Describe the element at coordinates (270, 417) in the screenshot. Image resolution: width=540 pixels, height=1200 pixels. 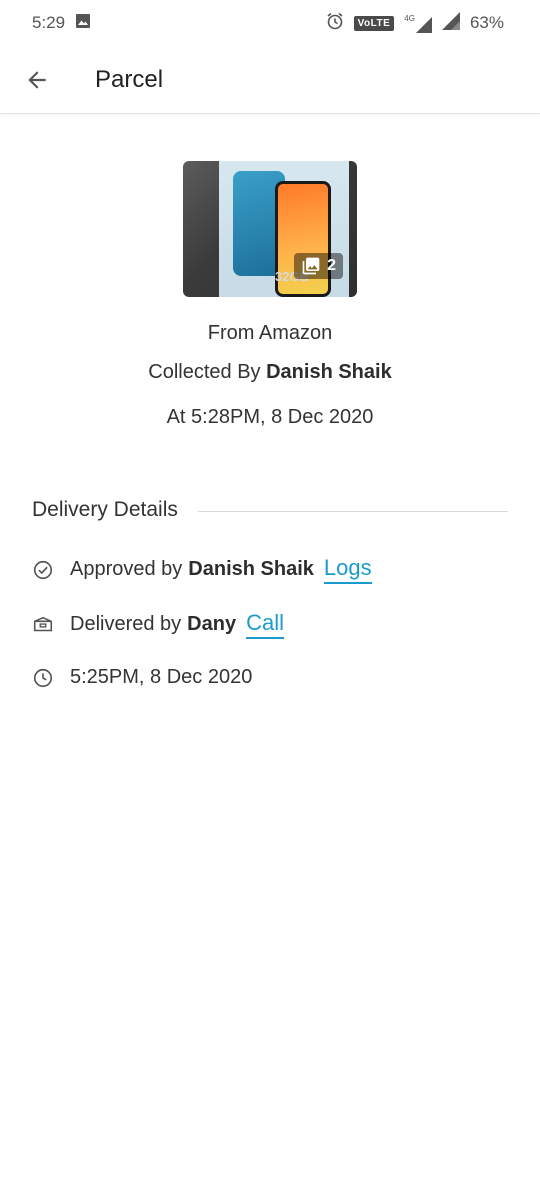
I see `collected-time: At 5:28PM, 8 Dec 2020` at that location.